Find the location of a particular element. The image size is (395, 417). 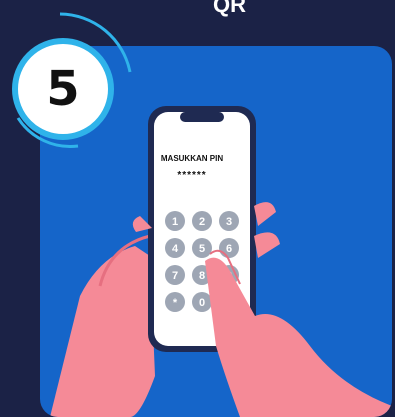

keypad-key-6: 6 is located at coordinates (229, 248).